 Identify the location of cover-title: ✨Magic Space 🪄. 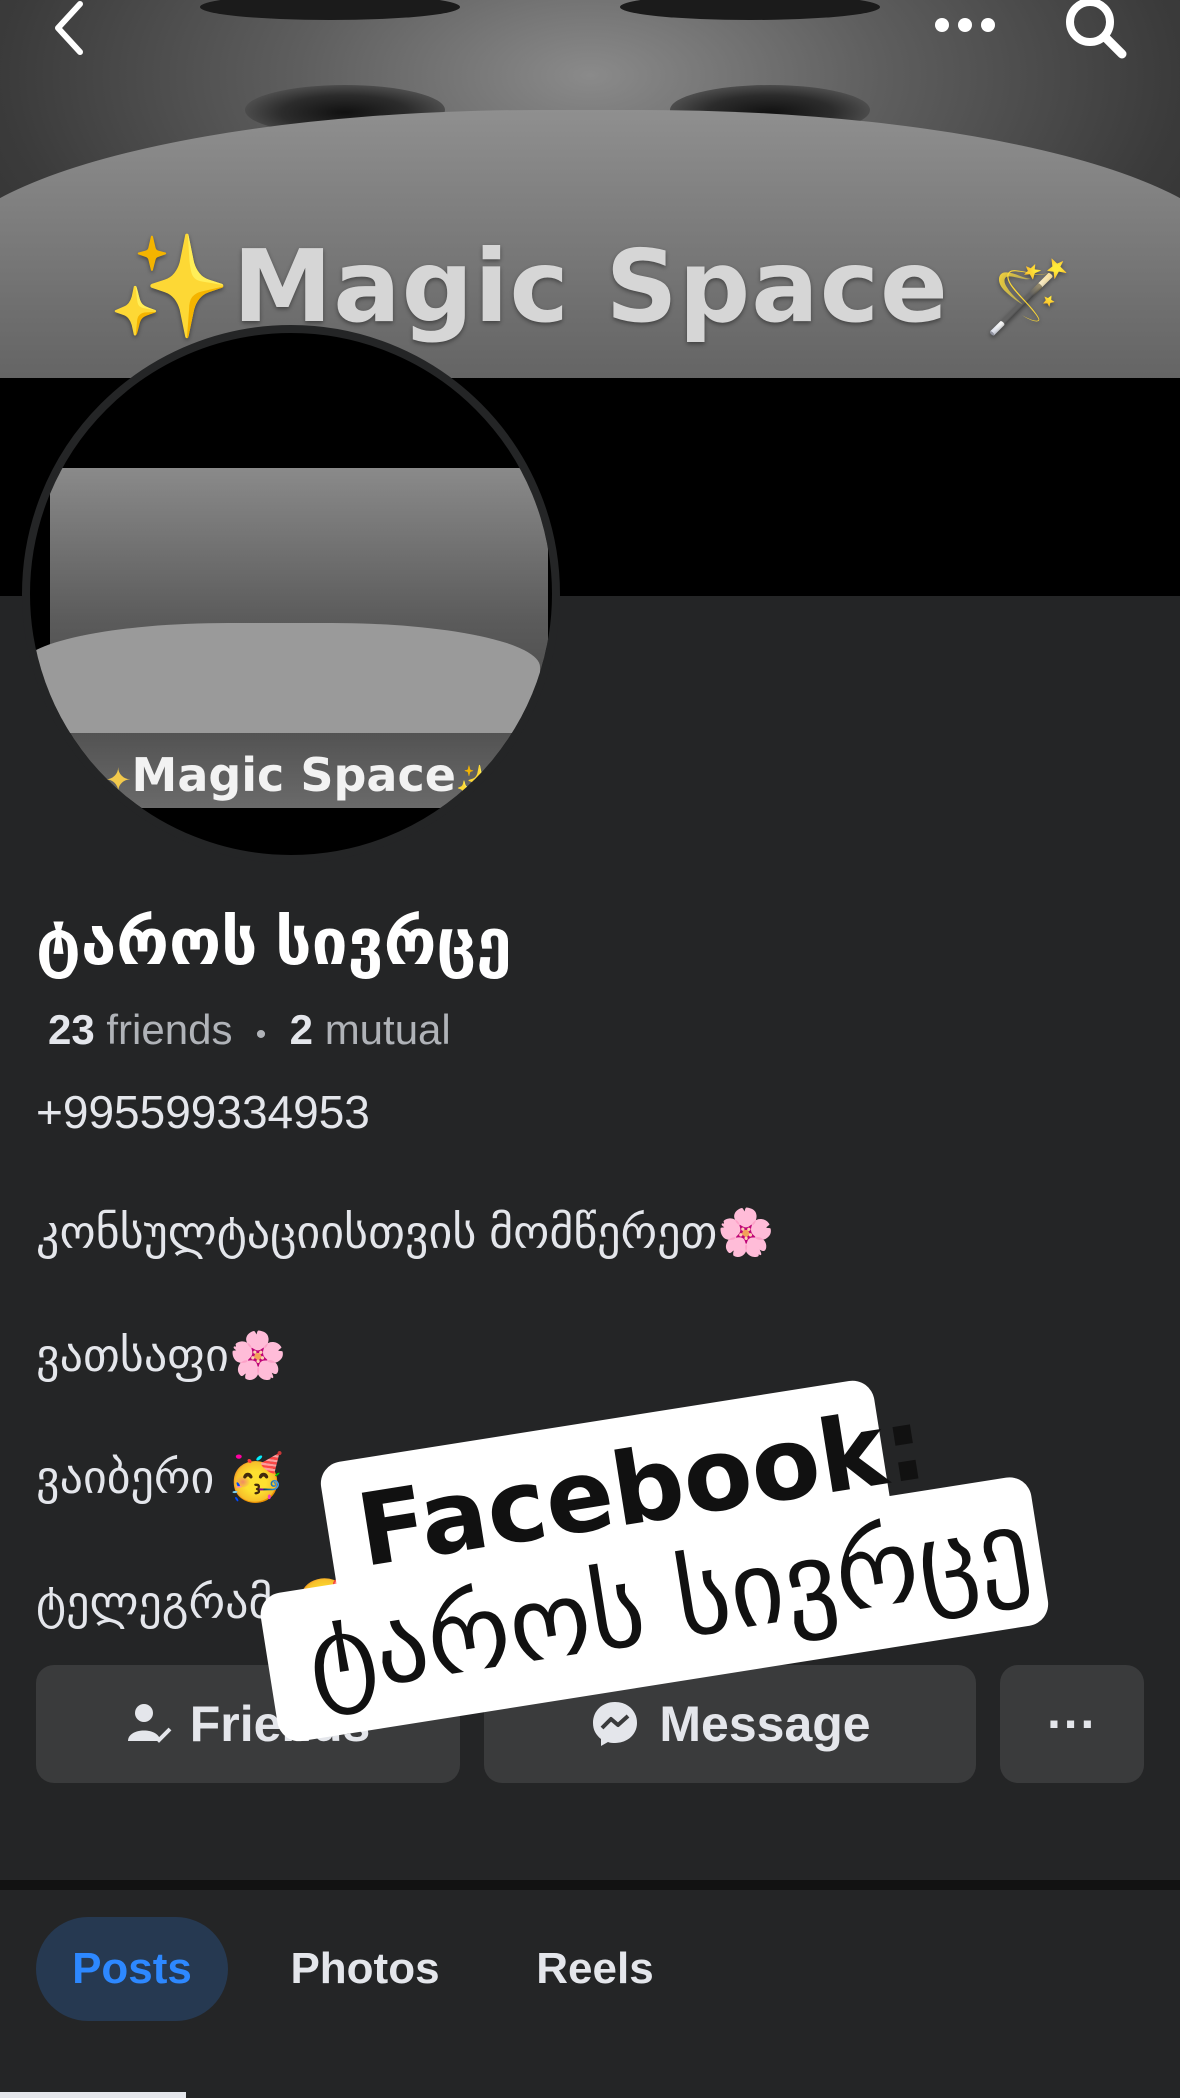
(590, 287).